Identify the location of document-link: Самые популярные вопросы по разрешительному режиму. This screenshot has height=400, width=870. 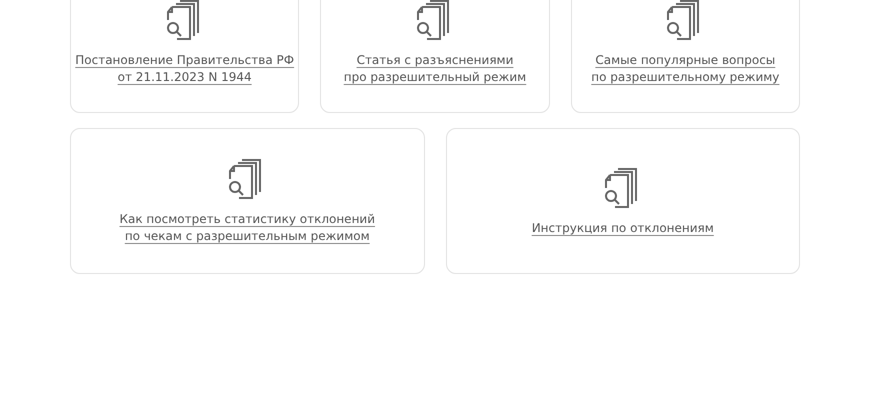
(685, 69).